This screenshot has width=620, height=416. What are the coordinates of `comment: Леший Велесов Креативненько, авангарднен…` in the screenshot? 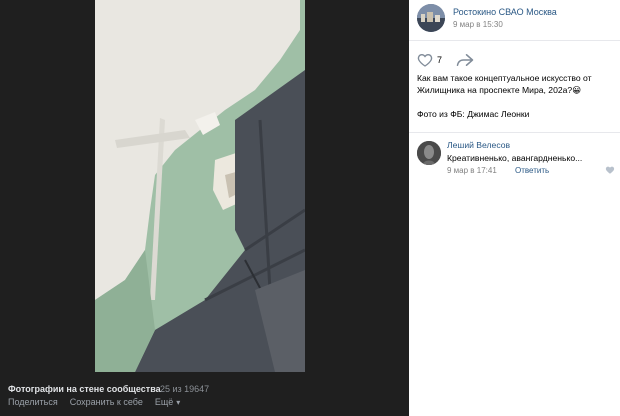 It's located at (516, 160).